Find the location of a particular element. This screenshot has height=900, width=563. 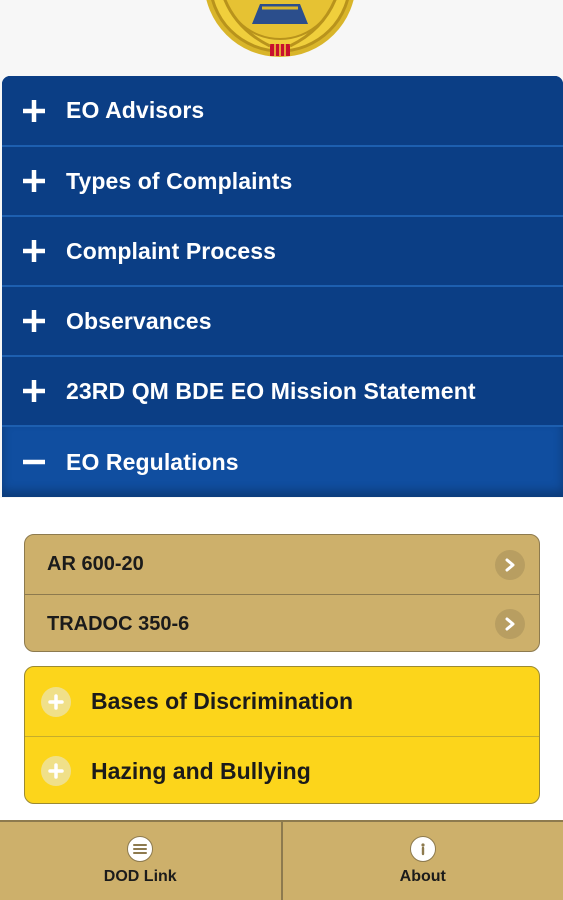

nav-button-label: DOD Link is located at coordinates (140, 876).